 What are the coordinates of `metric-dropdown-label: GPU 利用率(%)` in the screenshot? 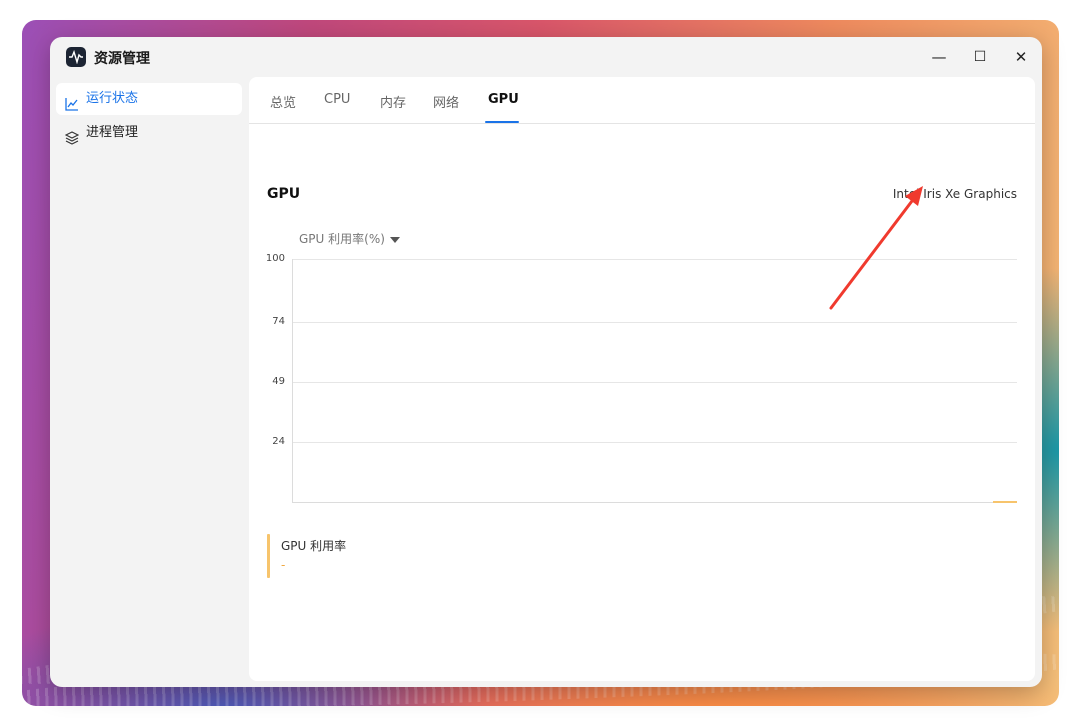 It's located at (342, 239).